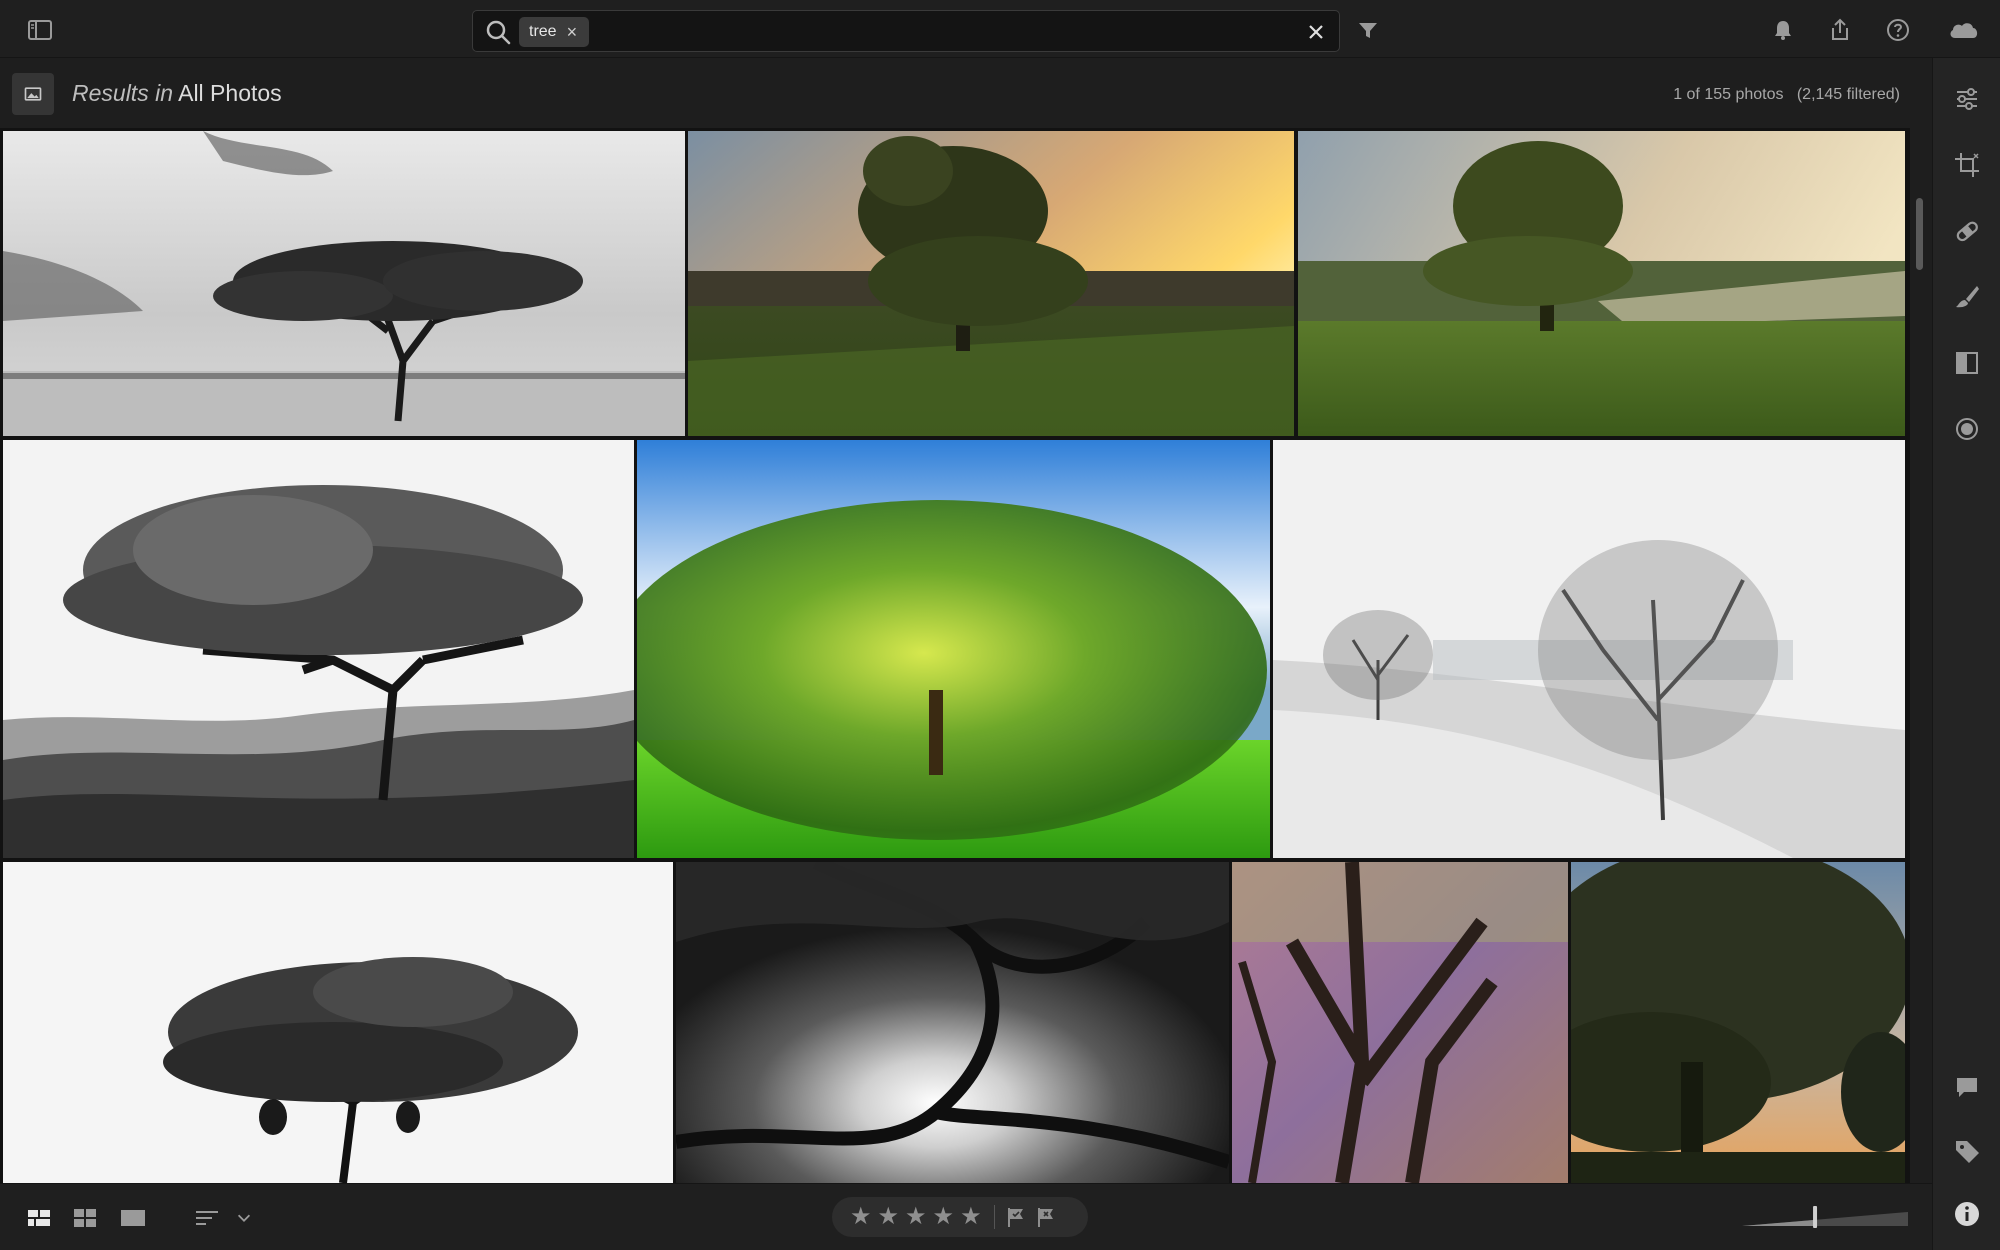 The image size is (2000, 1250). I want to click on photo-count: 1 of 155 photos (2,145 filtered), so click(1786, 94).